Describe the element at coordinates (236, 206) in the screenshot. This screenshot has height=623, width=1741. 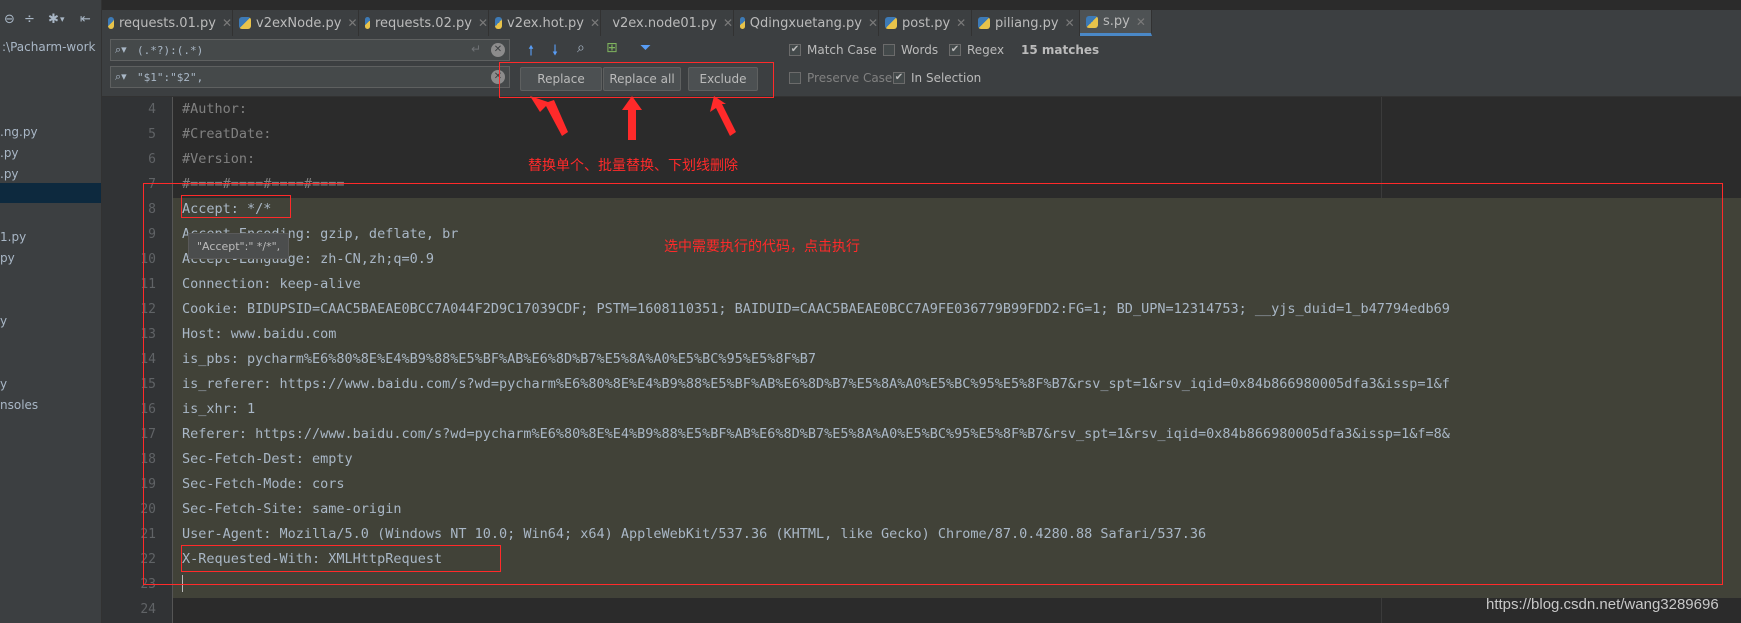
I see `first-match-box` at that location.